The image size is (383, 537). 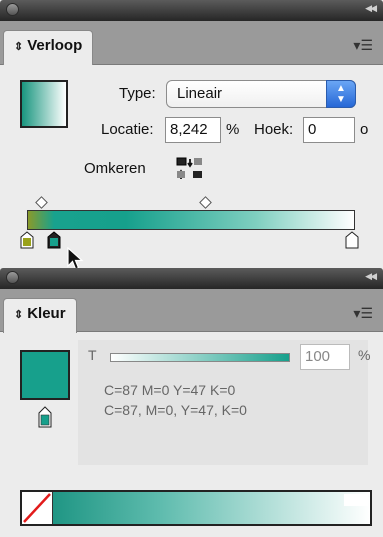 I want to click on angle-unit: o, so click(x=364, y=129).